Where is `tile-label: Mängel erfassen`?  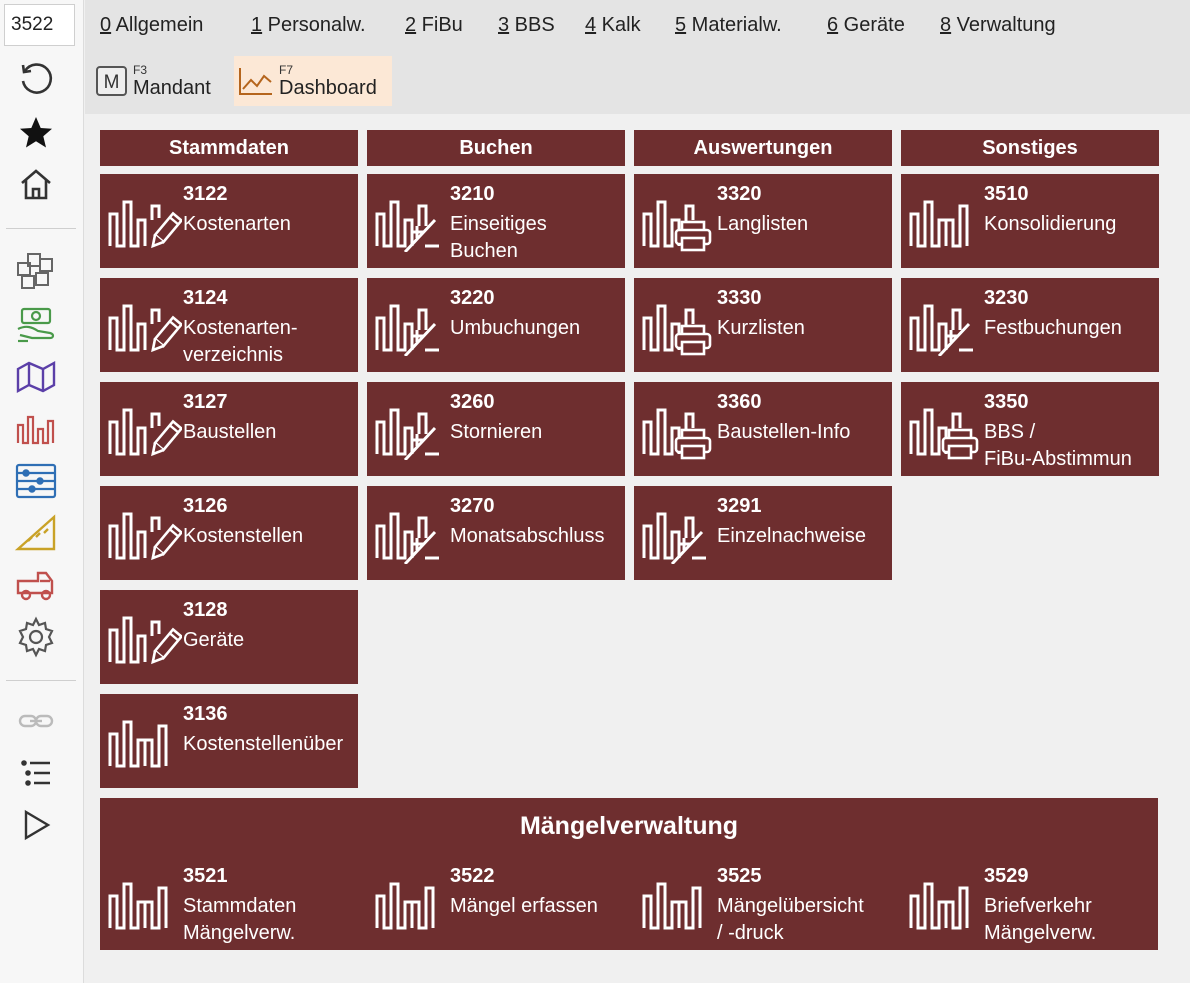 tile-label: Mängel erfassen is located at coordinates (524, 906).